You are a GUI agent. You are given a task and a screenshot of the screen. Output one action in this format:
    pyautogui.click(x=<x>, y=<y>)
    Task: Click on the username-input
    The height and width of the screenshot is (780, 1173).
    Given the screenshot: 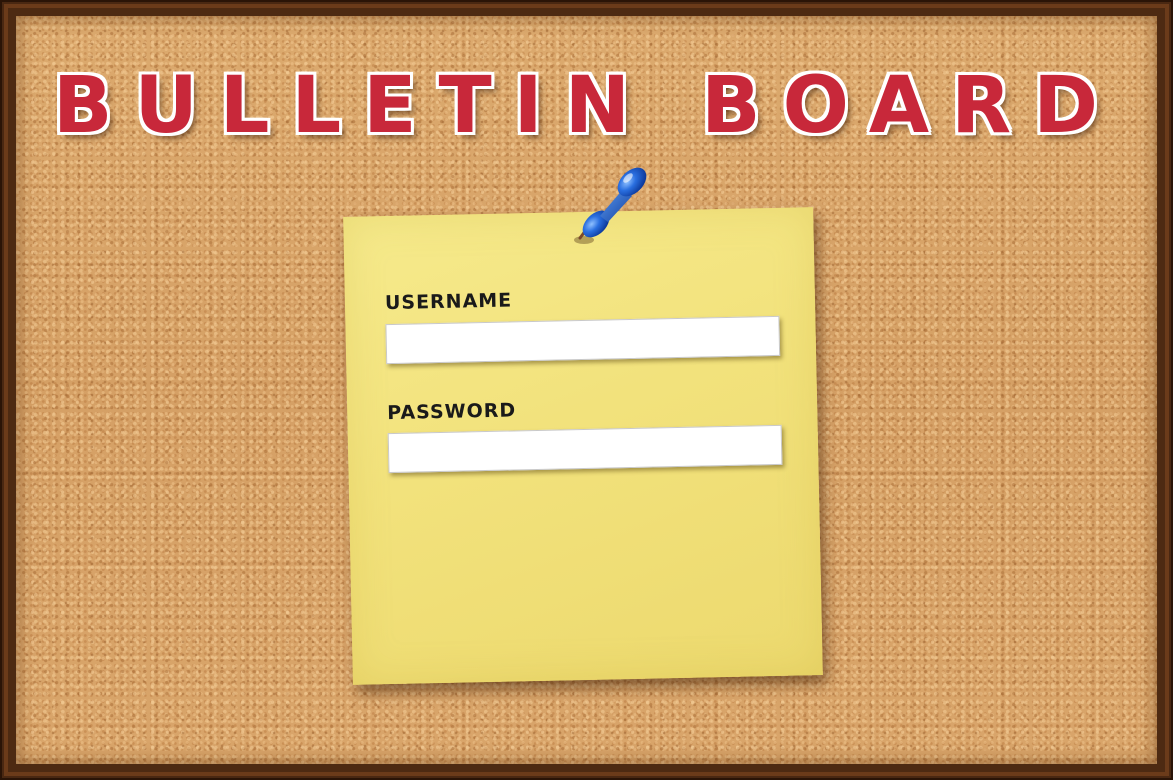 What is the action you would take?
    pyautogui.click(x=583, y=340)
    